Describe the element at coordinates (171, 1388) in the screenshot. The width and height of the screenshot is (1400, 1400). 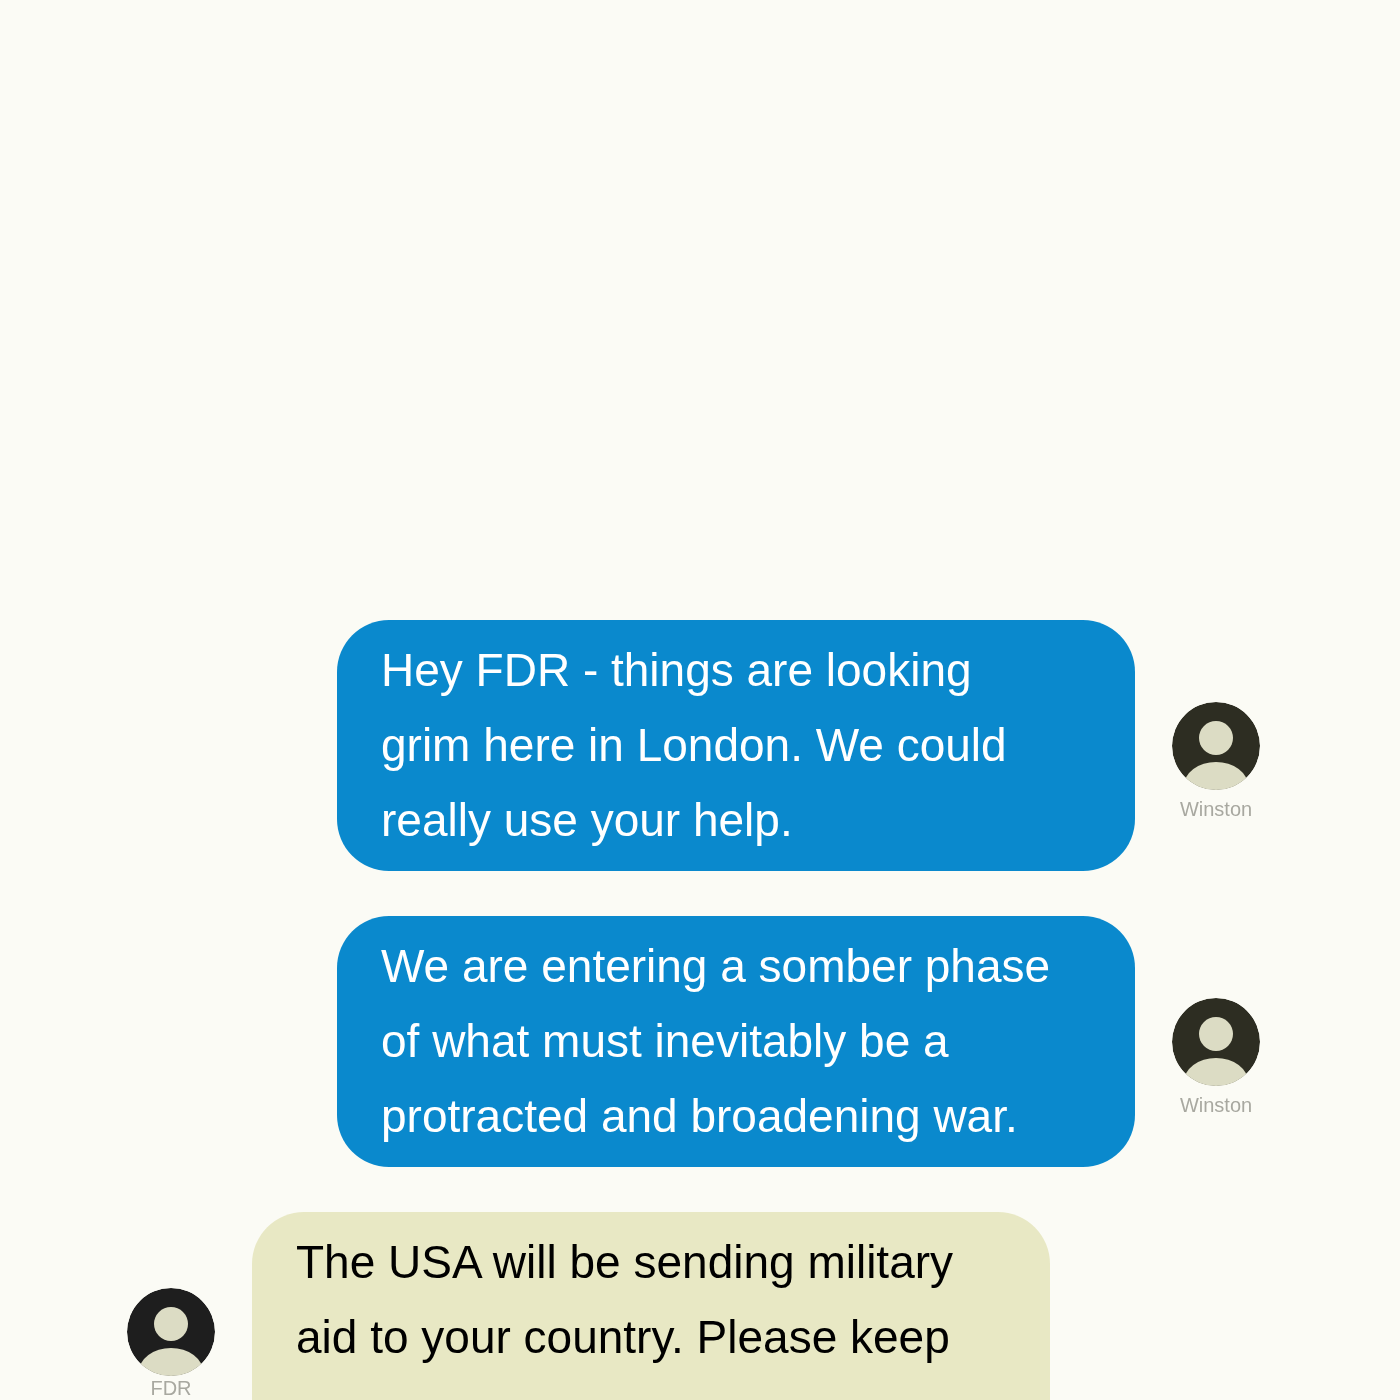
I see `sender-name: FDR` at that location.